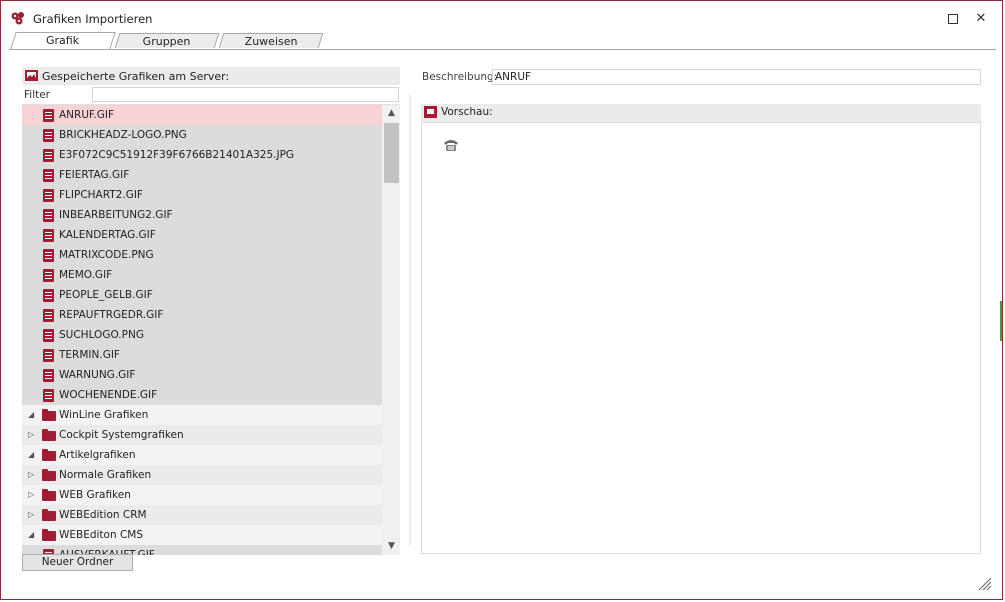 Image resolution: width=1005 pixels, height=602 pixels. Describe the element at coordinates (106, 255) in the screenshot. I see `tree-item-label: MATRIXCODE.PNG` at that location.